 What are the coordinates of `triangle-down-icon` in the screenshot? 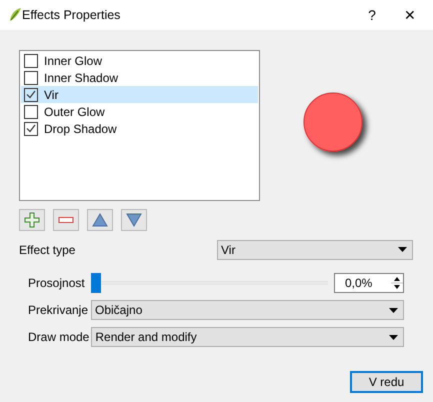 It's located at (134, 220).